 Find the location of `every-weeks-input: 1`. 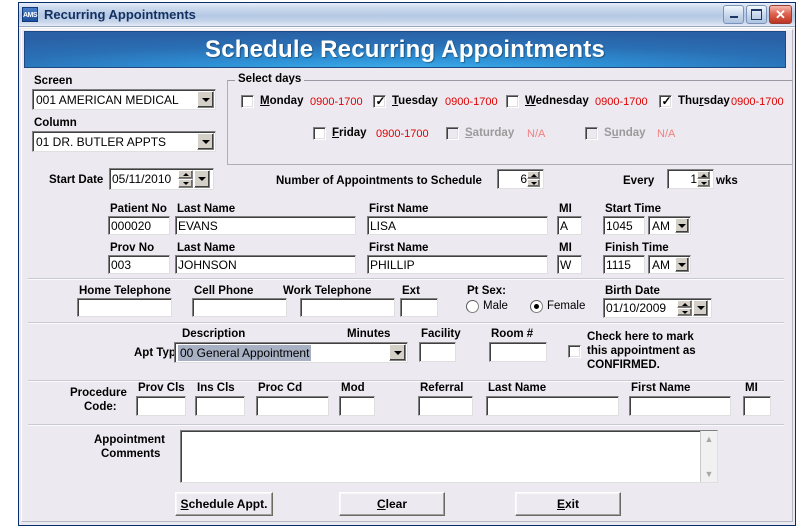

every-weeks-input: 1 is located at coordinates (690, 179).